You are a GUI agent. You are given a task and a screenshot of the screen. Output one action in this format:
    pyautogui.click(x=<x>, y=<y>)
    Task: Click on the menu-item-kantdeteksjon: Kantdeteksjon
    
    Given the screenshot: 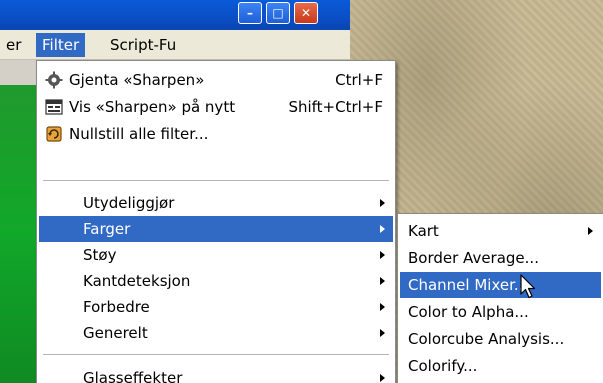 What is the action you would take?
    pyautogui.click(x=216, y=281)
    